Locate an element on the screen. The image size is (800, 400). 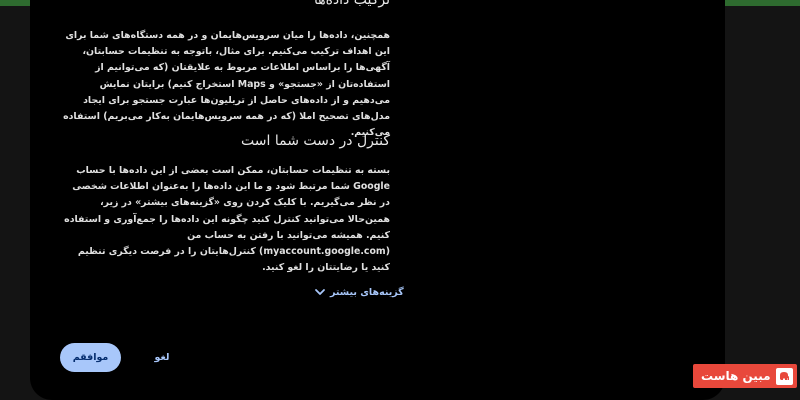
watermark-text: مبین هاست is located at coordinates (736, 376).